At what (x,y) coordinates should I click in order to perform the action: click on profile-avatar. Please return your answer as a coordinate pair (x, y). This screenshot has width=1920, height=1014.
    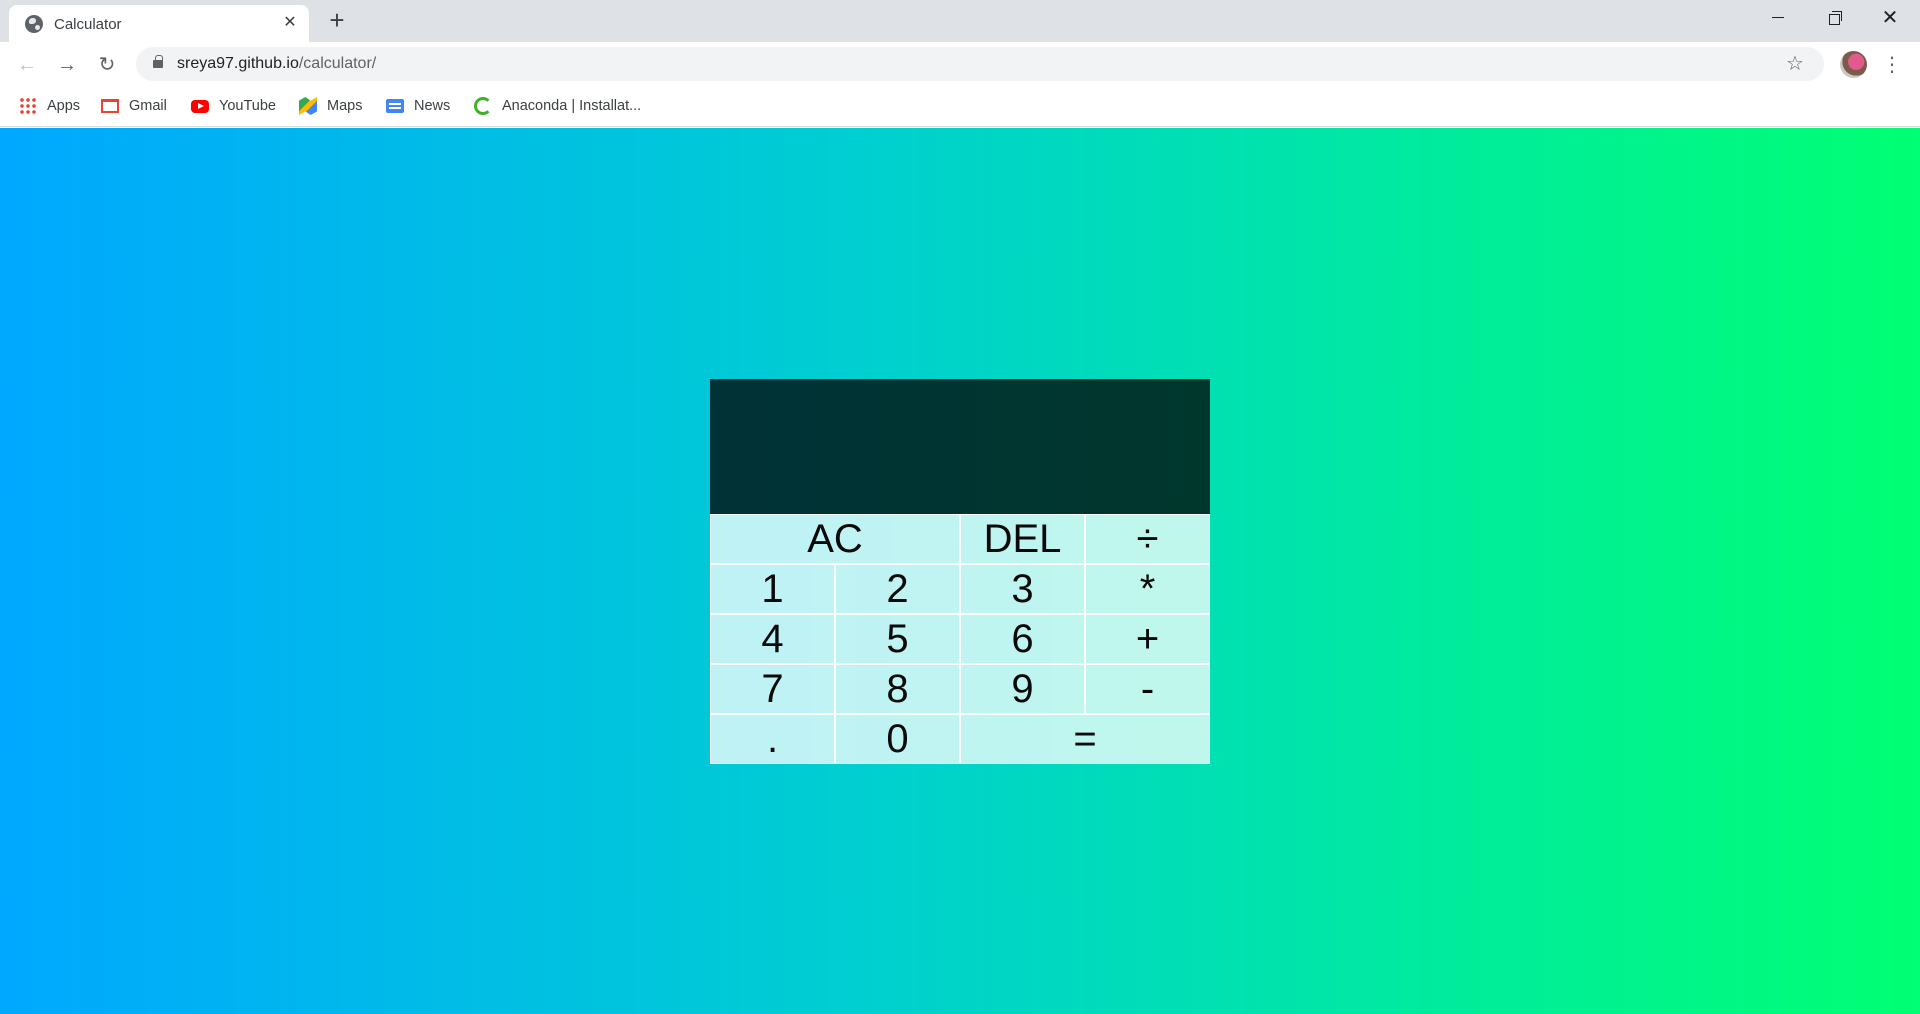
    Looking at the image, I should click on (1853, 64).